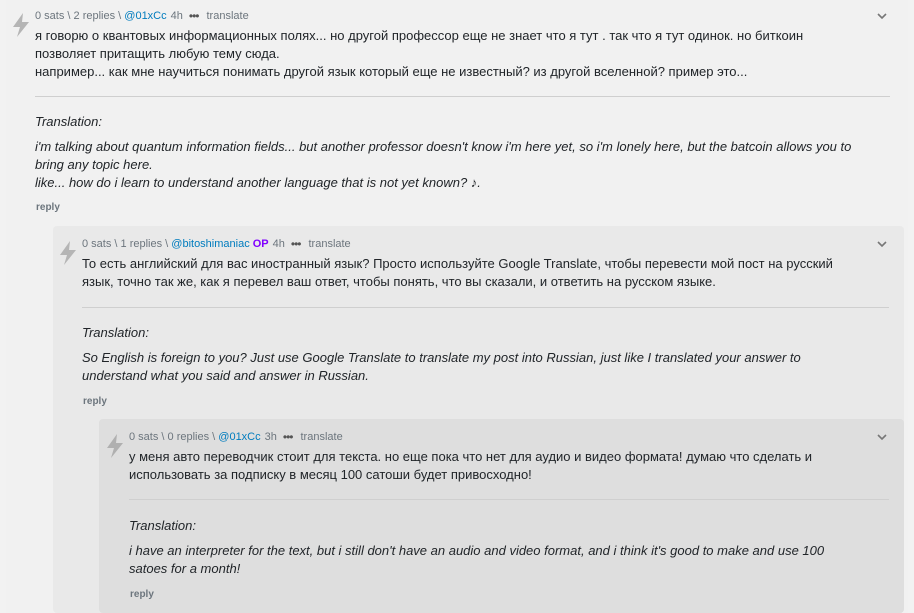 Image resolution: width=914 pixels, height=613 pixels. What do you see at coordinates (95, 16) in the screenshot?
I see `replies-count: 2 replies` at bounding box center [95, 16].